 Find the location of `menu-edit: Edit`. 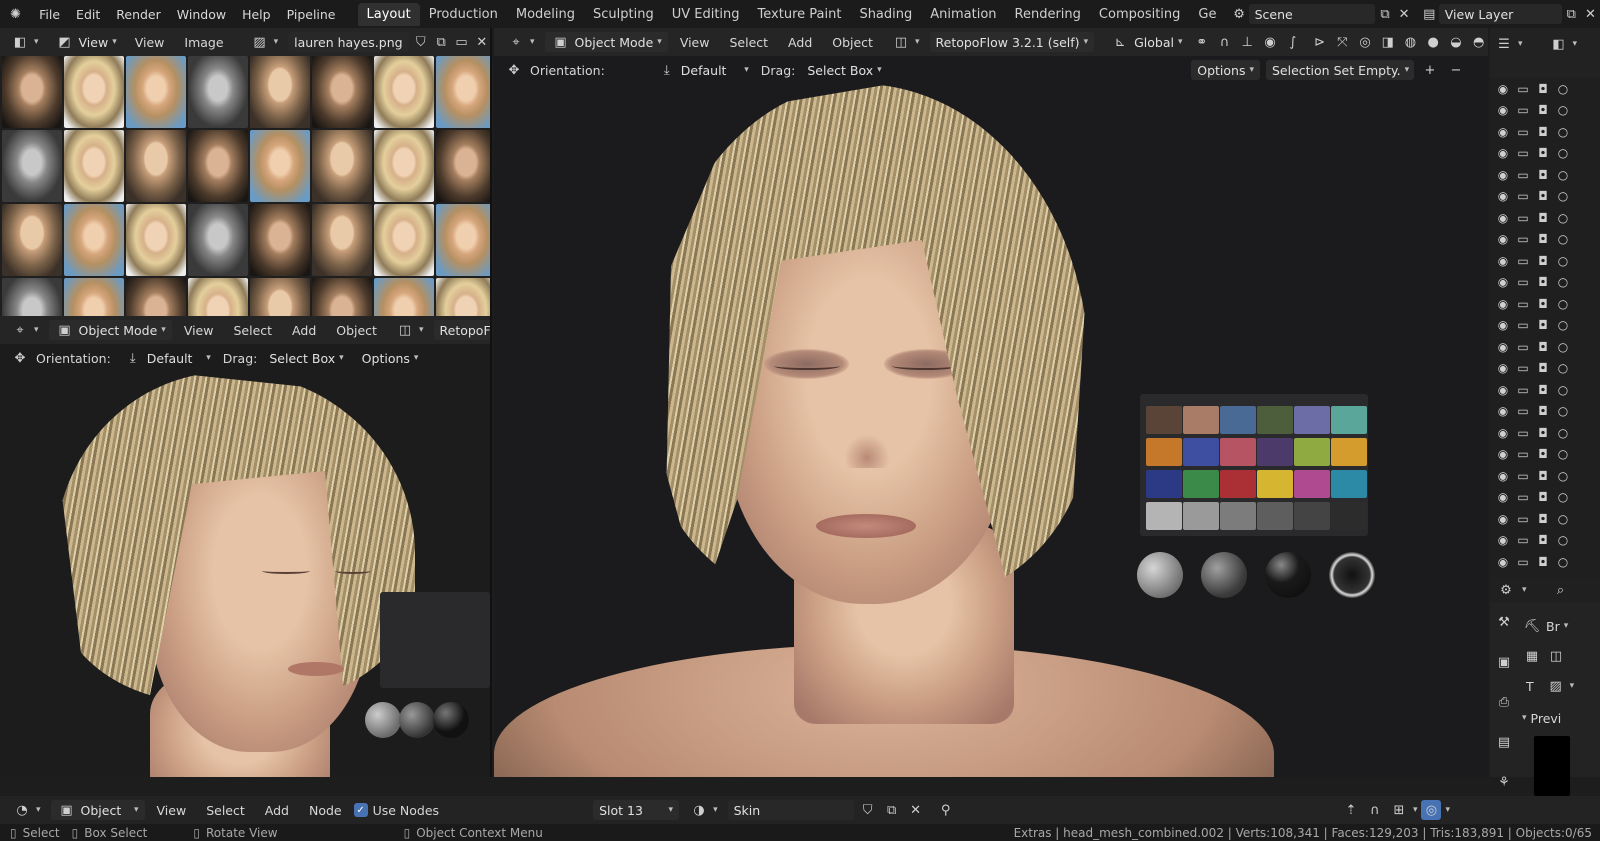

menu-edit: Edit is located at coordinates (88, 14).